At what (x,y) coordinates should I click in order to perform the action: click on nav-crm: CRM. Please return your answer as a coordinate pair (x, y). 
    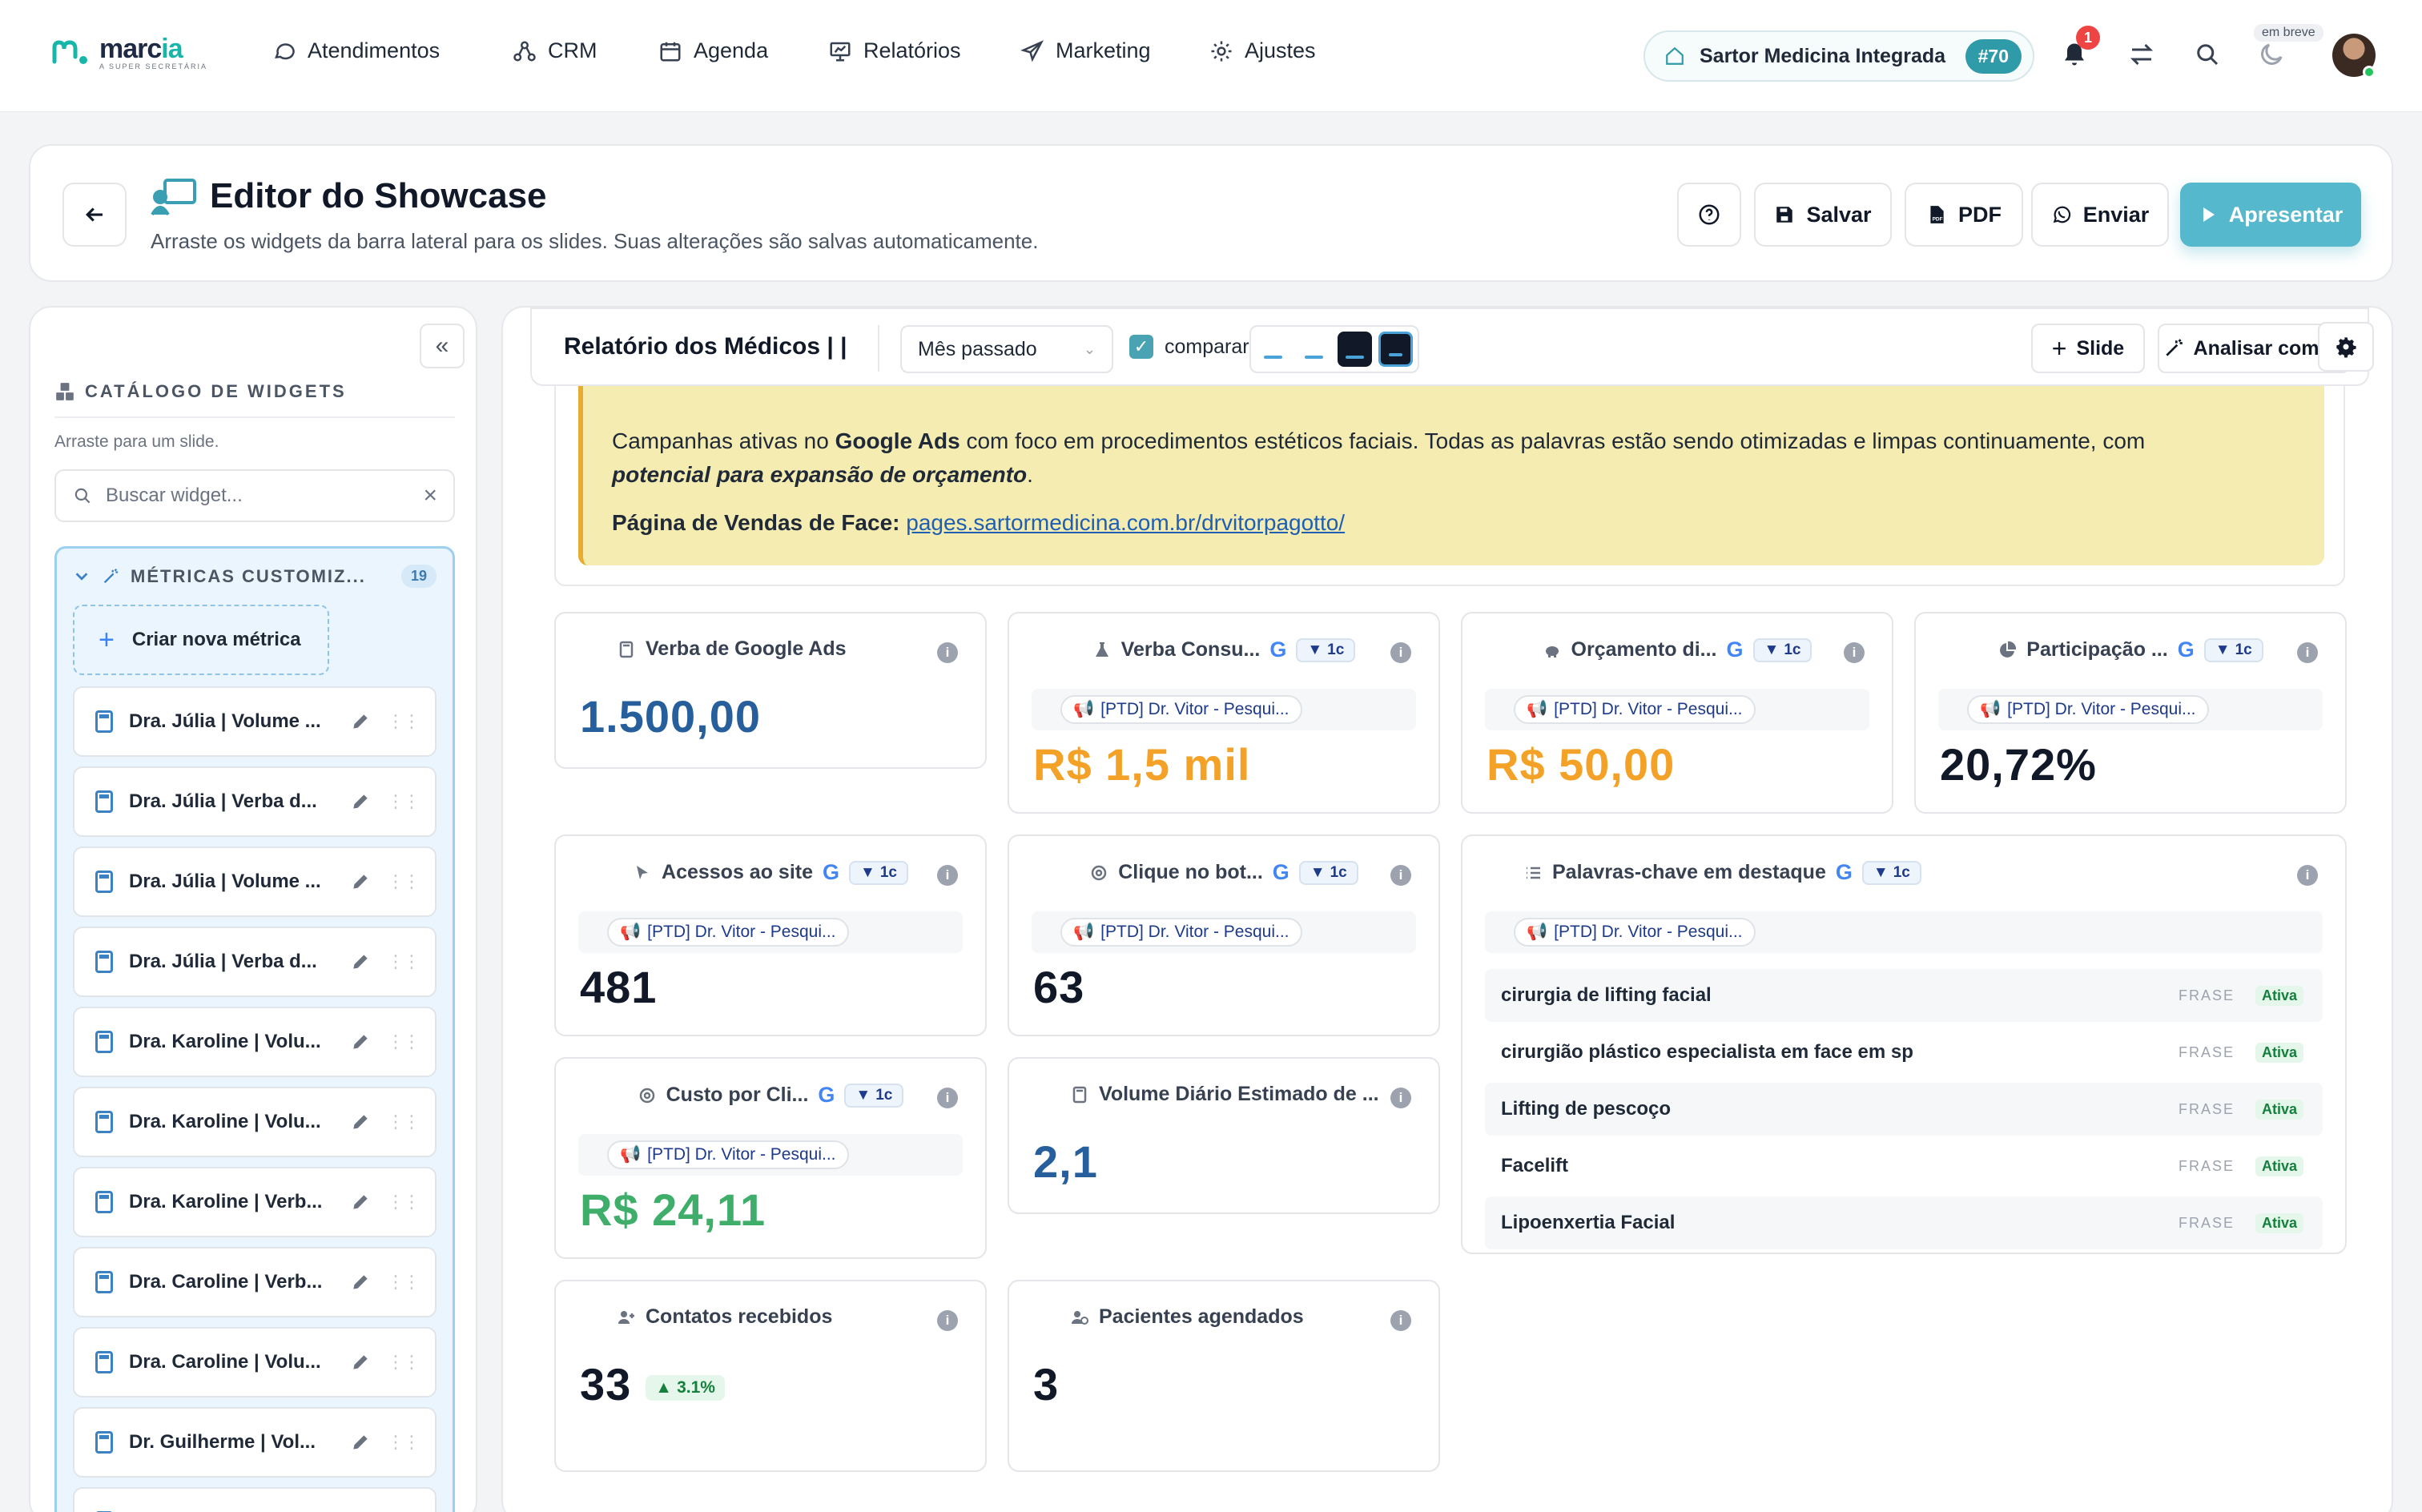
    Looking at the image, I should click on (555, 50).